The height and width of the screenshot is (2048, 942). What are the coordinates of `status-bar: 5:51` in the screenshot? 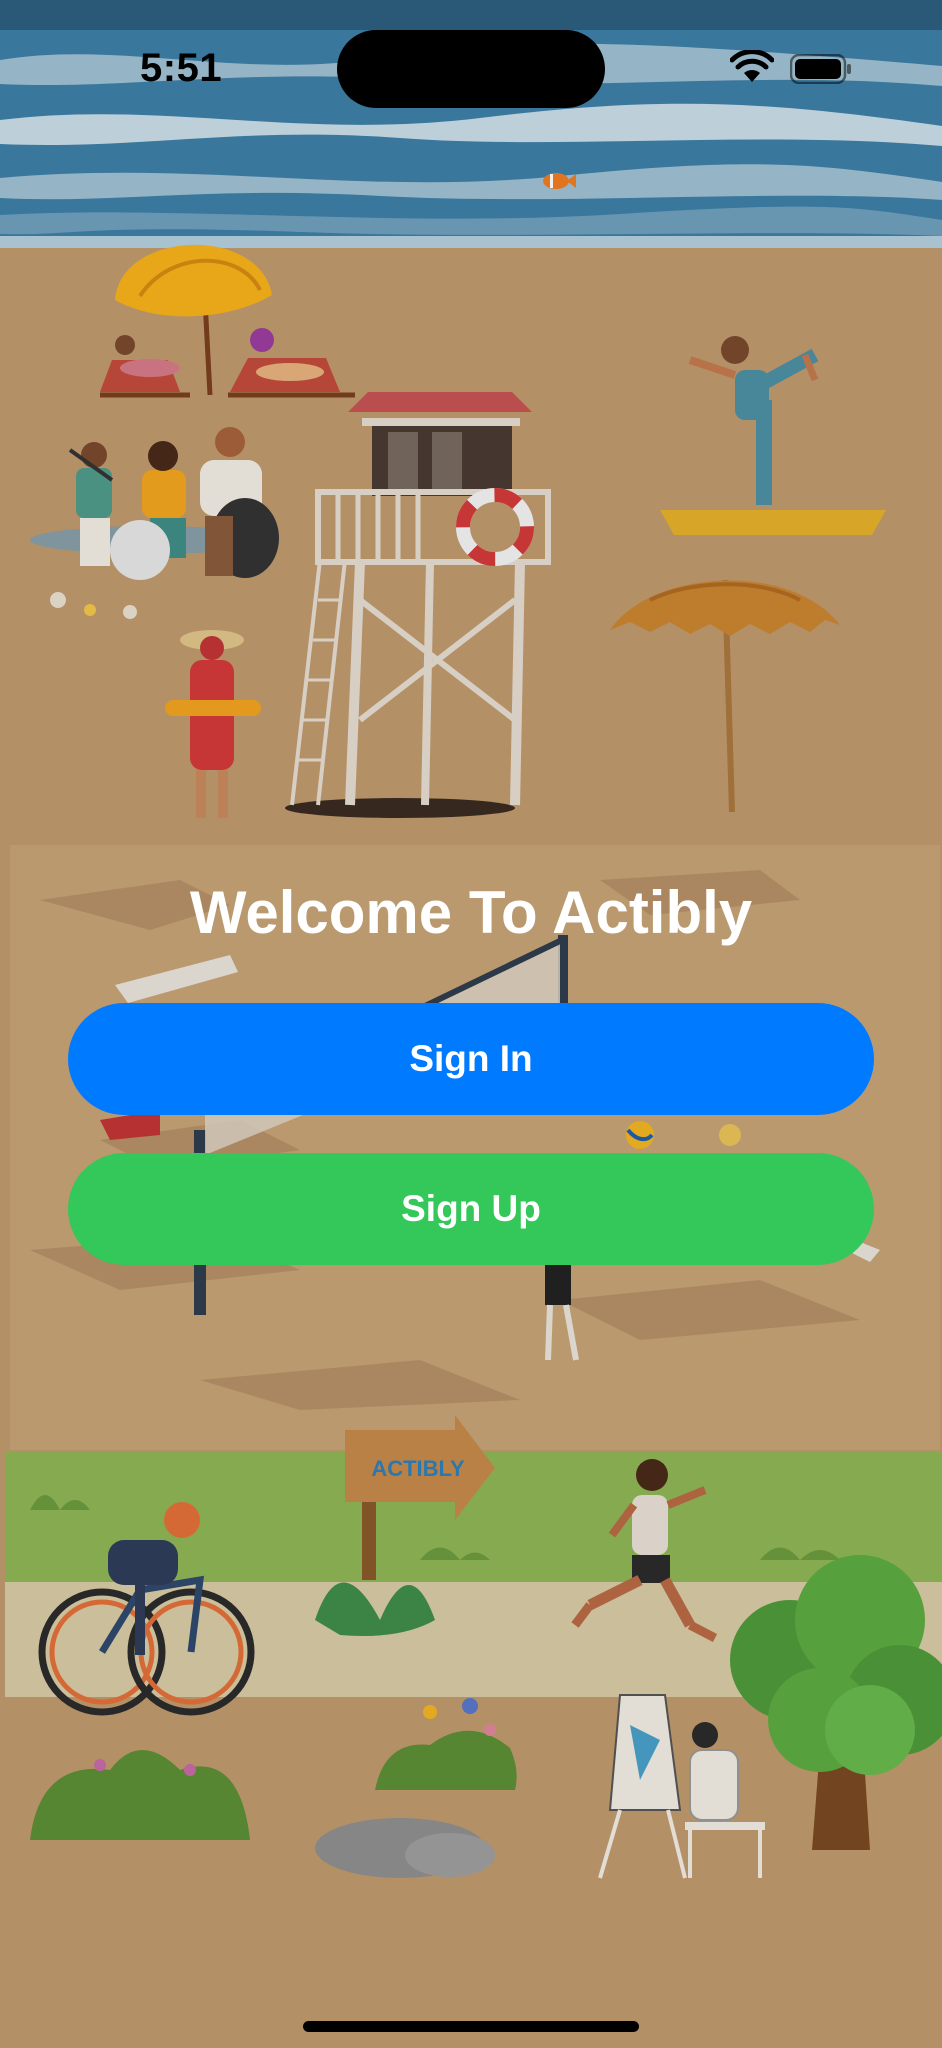 It's located at (471, 55).